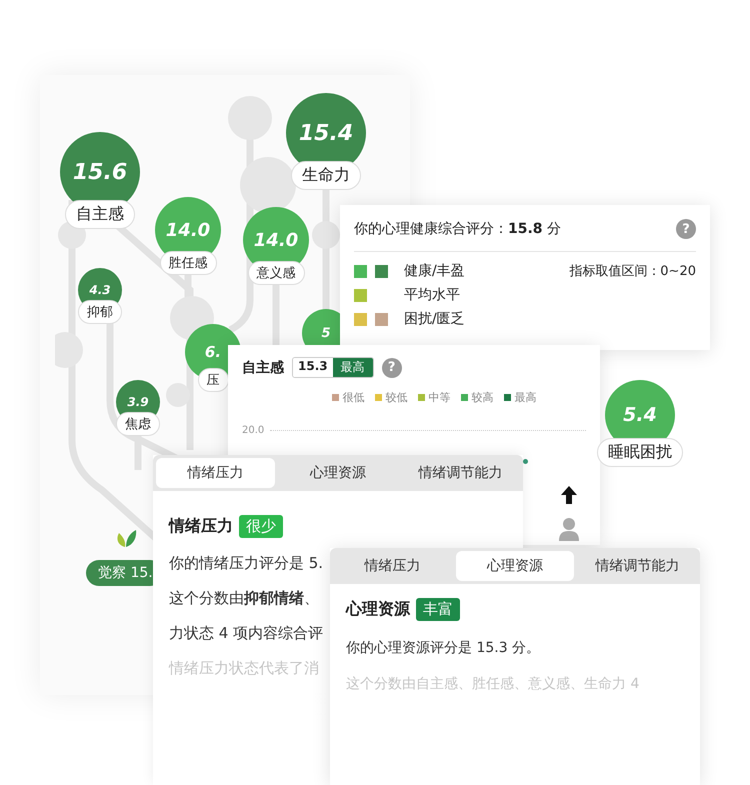  What do you see at coordinates (353, 397) in the screenshot?
I see `legend-label: 很低` at bounding box center [353, 397].